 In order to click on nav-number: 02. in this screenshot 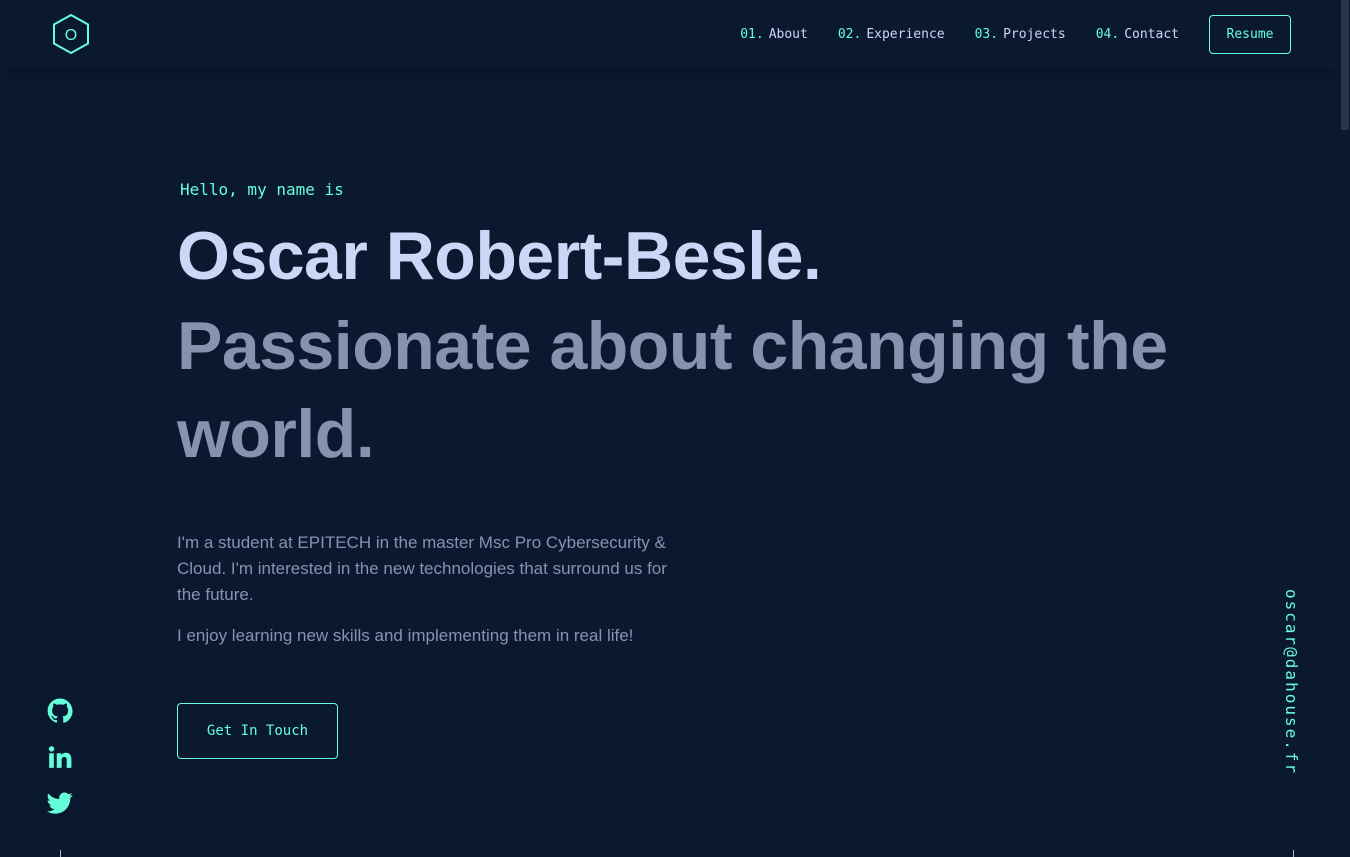, I will do `click(849, 34)`.